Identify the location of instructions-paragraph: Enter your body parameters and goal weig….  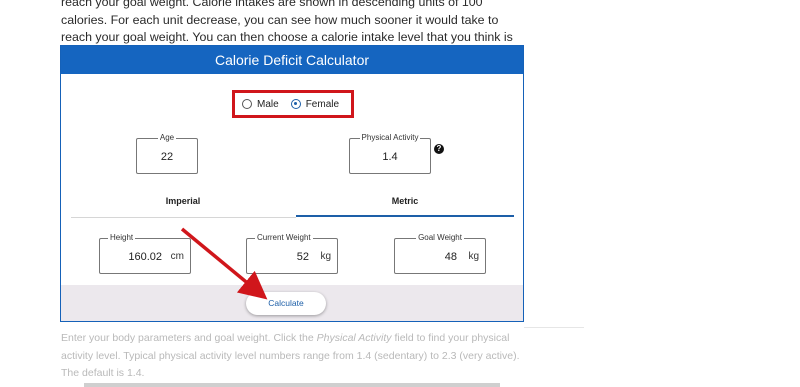
(290, 355).